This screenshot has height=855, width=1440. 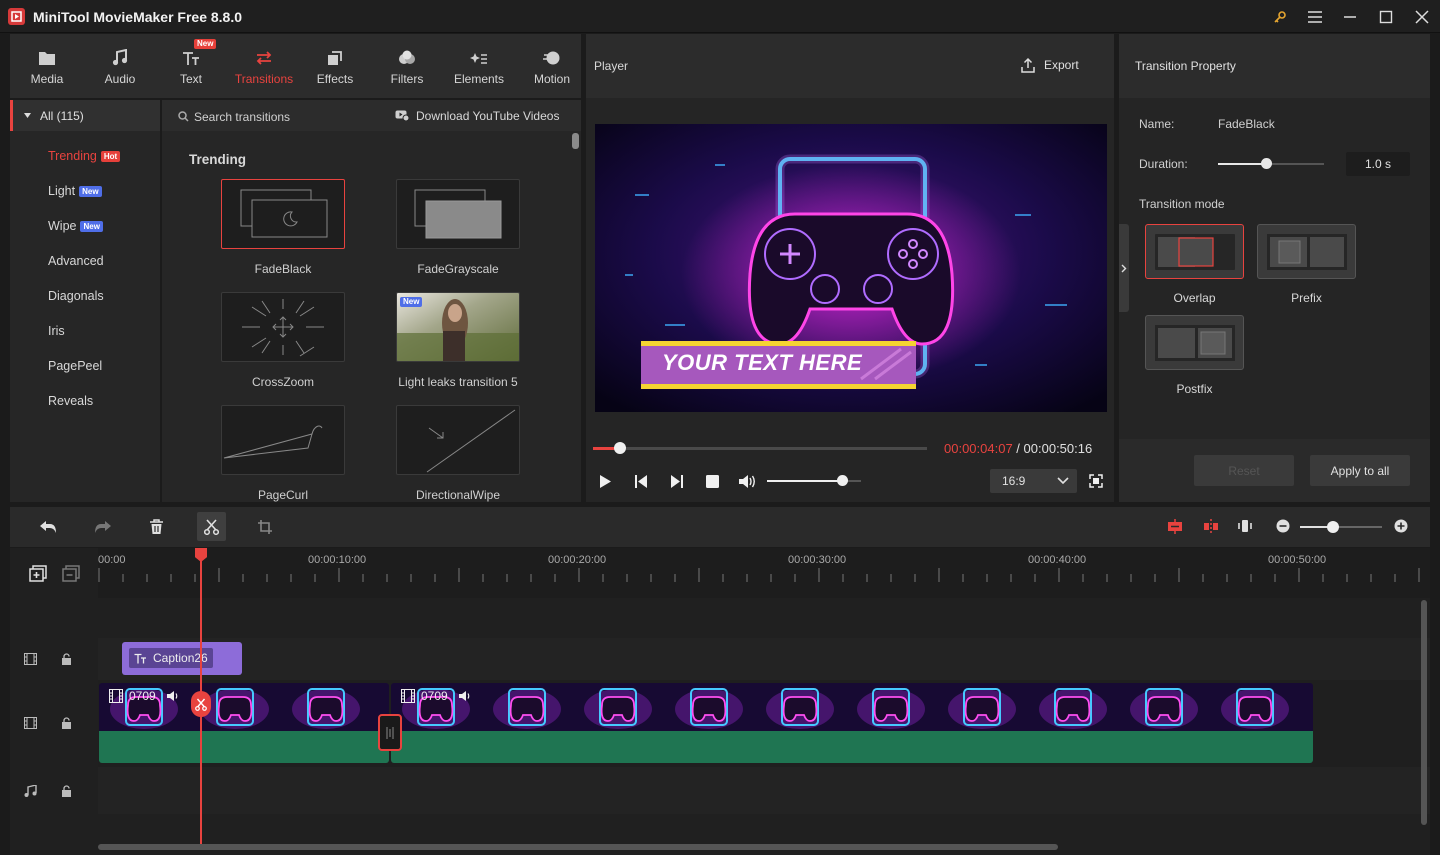 What do you see at coordinates (56, 331) in the screenshot?
I see `category-iris: Iris` at bounding box center [56, 331].